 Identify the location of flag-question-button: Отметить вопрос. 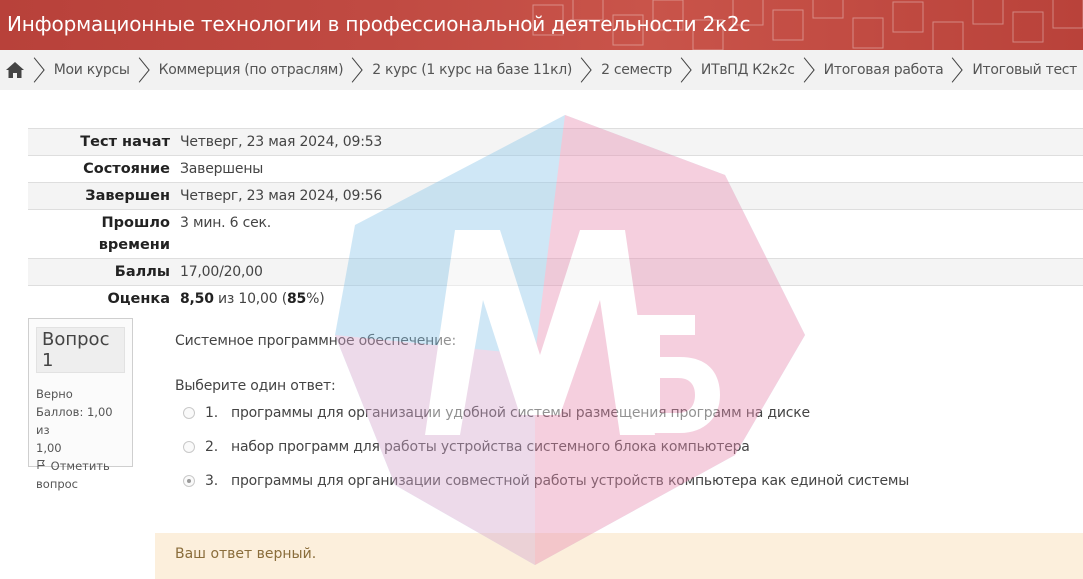
(80, 475).